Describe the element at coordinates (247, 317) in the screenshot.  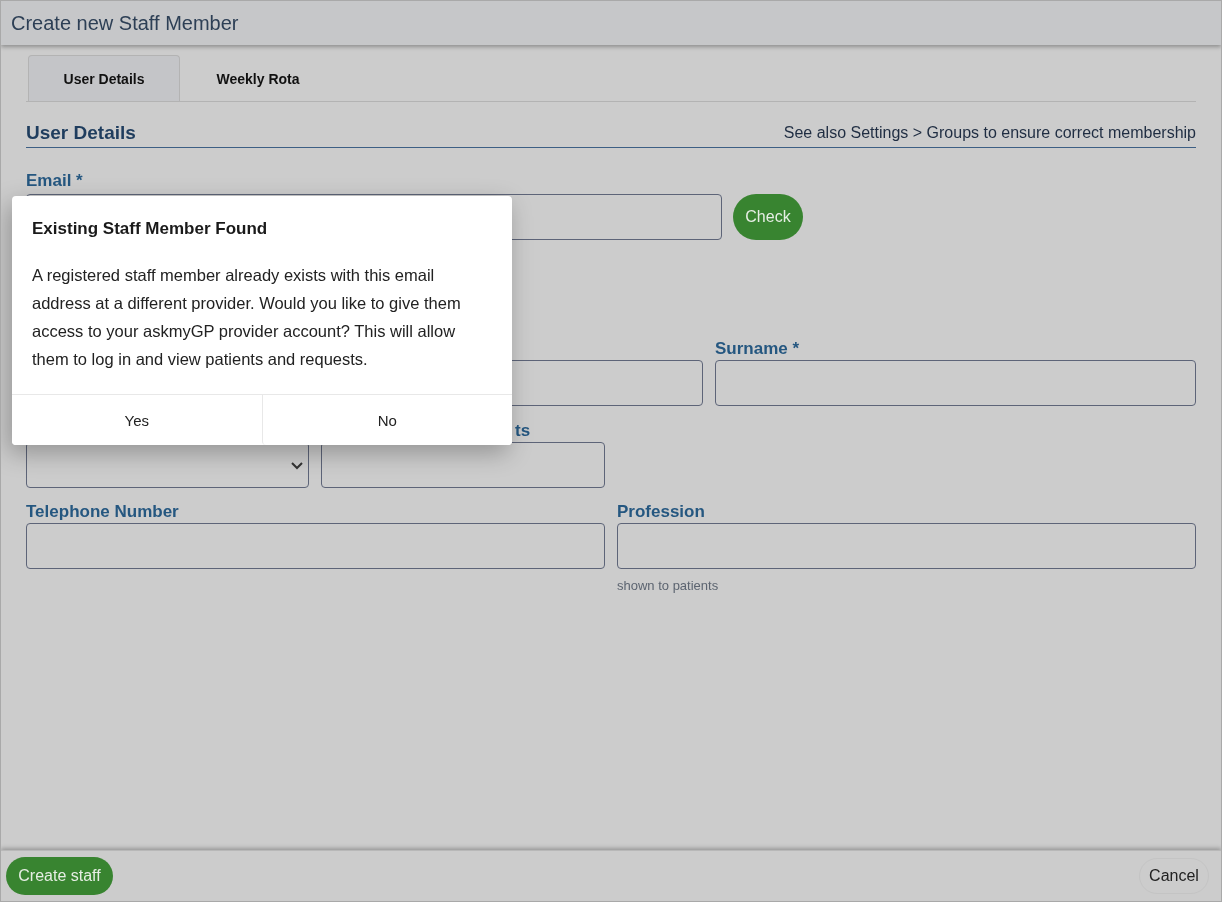
I see `dialog-message: A registered staff member already exists with this email address at a different provider. Would you like to give them access to your askmyGP provider account? This will allow them to log in and view patients and requests.` at that location.